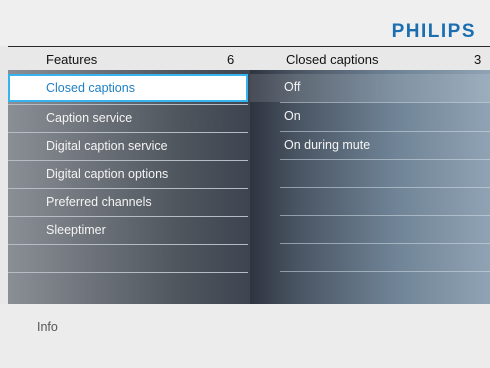  Describe the element at coordinates (128, 174) in the screenshot. I see `menu-item-digital-caption-options: Digital caption options` at that location.